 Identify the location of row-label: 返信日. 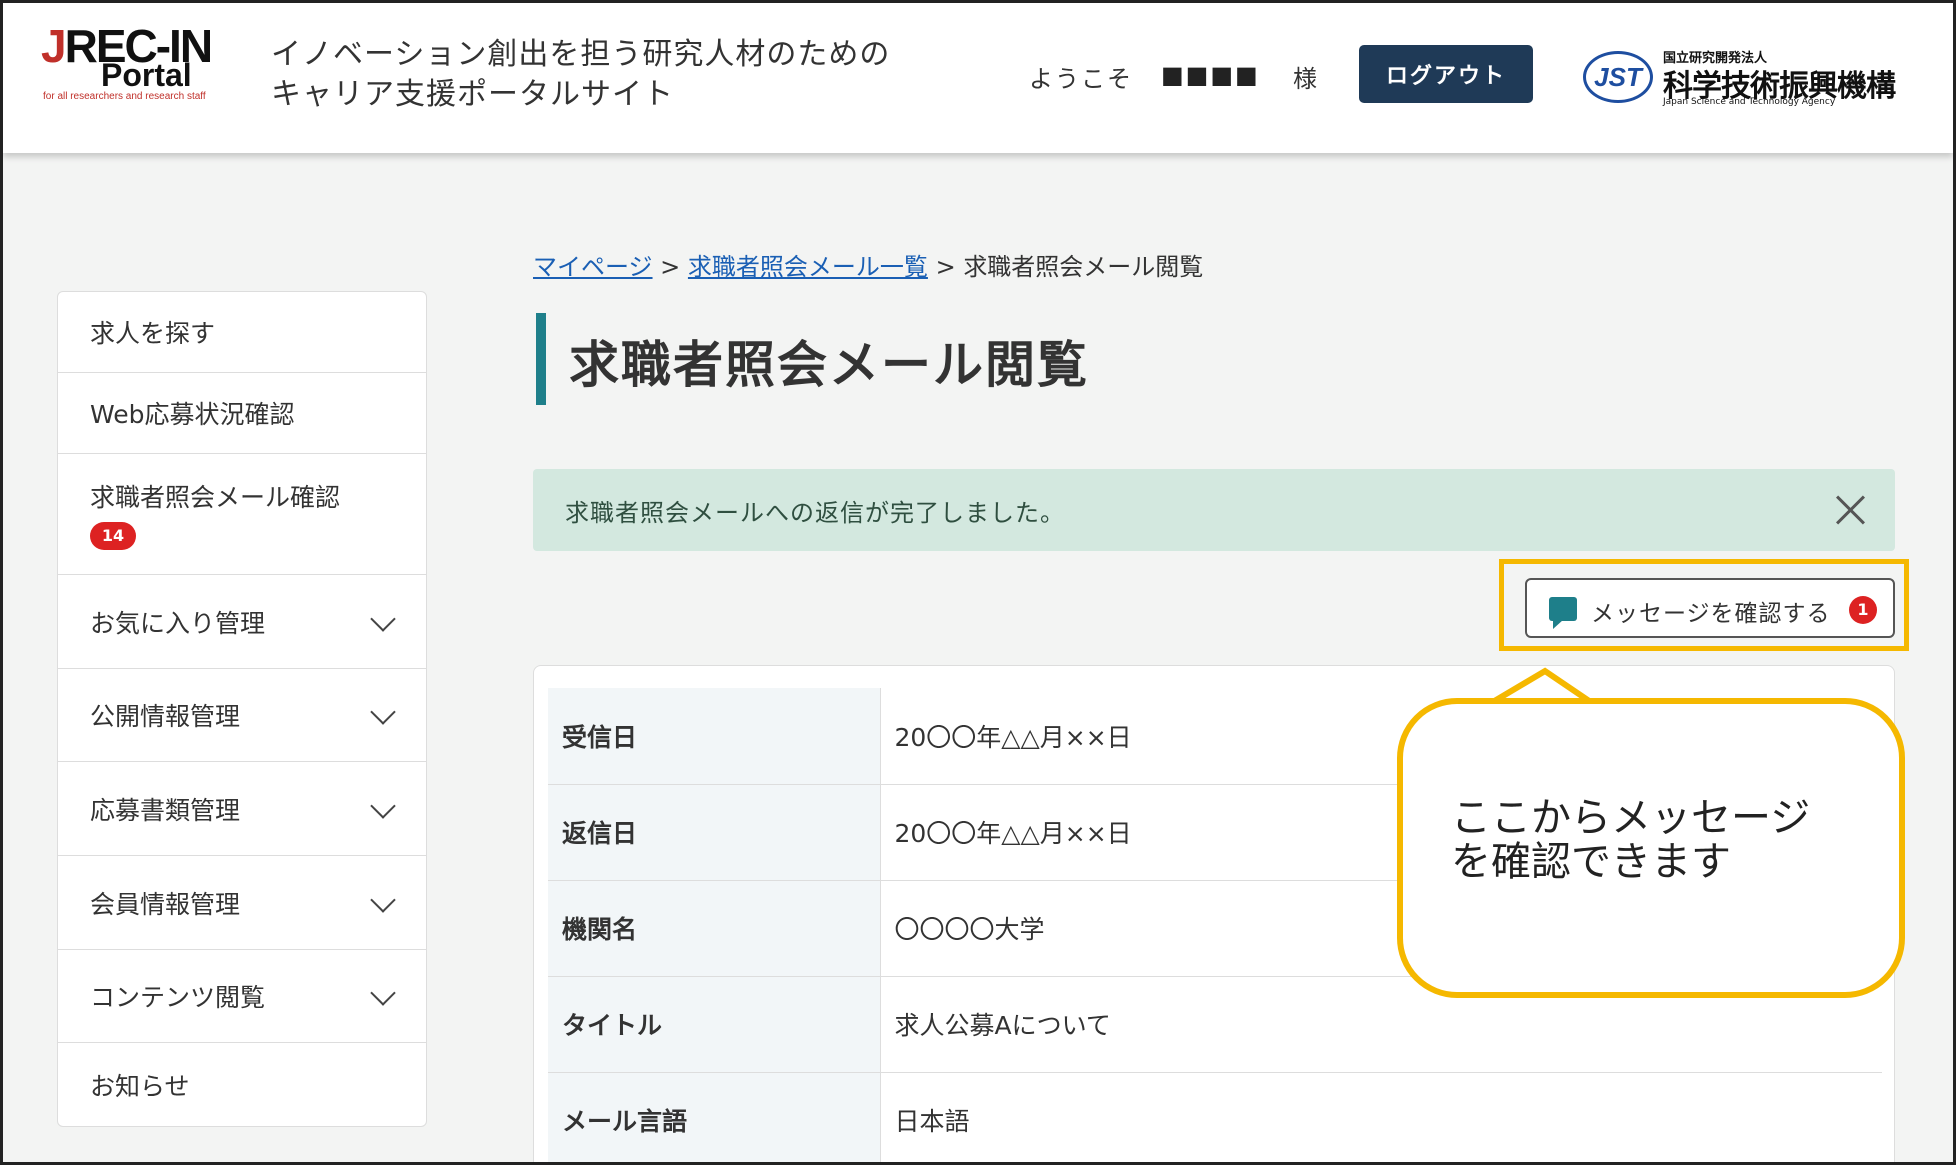
(714, 832).